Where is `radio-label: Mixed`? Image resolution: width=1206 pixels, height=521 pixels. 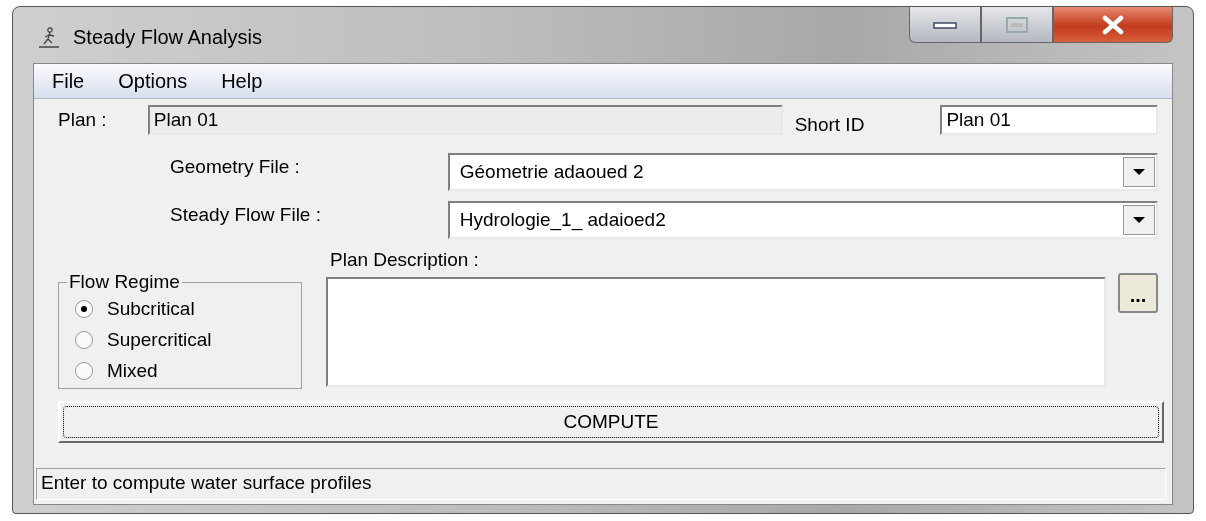
radio-label: Mixed is located at coordinates (132, 370).